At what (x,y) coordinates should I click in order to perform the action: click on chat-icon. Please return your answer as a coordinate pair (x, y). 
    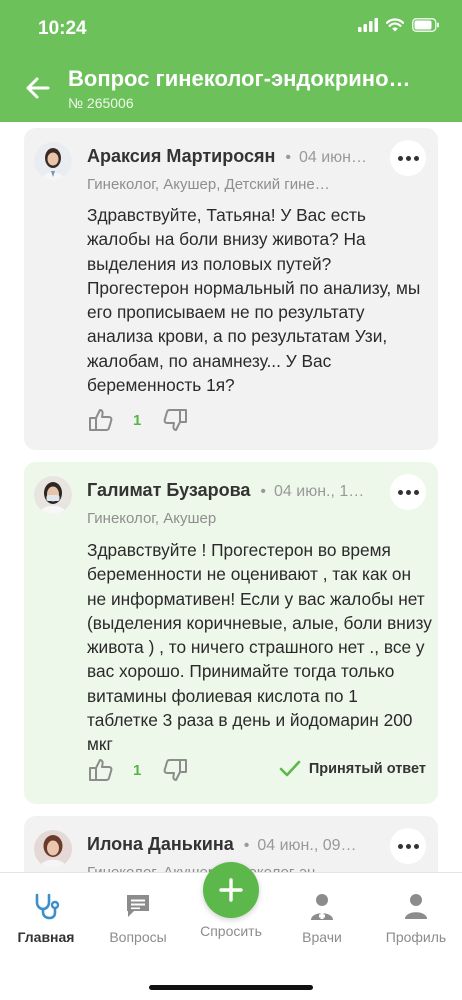
    Looking at the image, I should click on (138, 906).